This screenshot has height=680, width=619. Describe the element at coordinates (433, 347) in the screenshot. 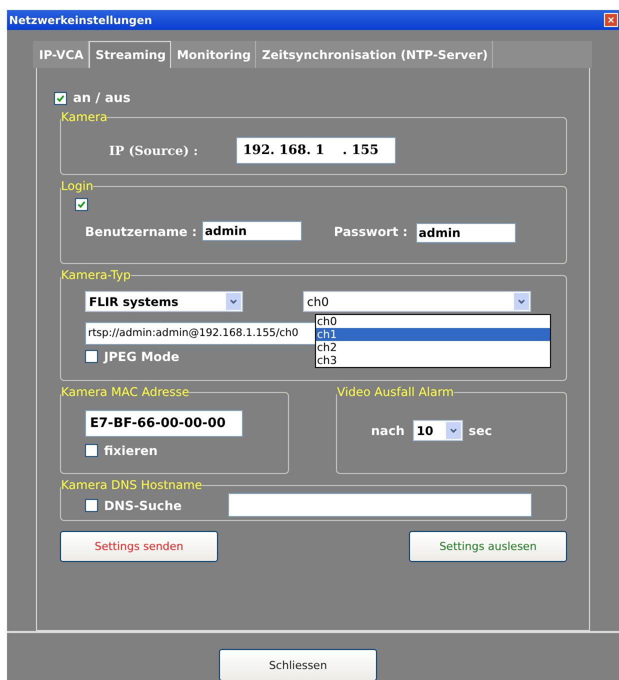

I see `dropdown-option: ch2` at that location.